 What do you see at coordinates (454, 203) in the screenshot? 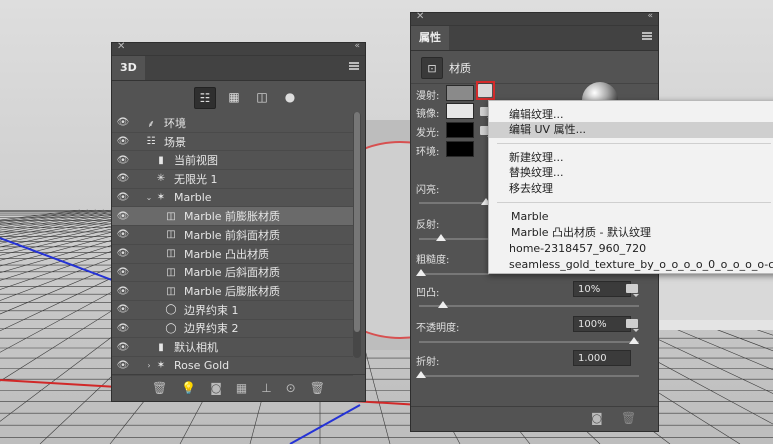
I see `shine-slider` at bounding box center [454, 203].